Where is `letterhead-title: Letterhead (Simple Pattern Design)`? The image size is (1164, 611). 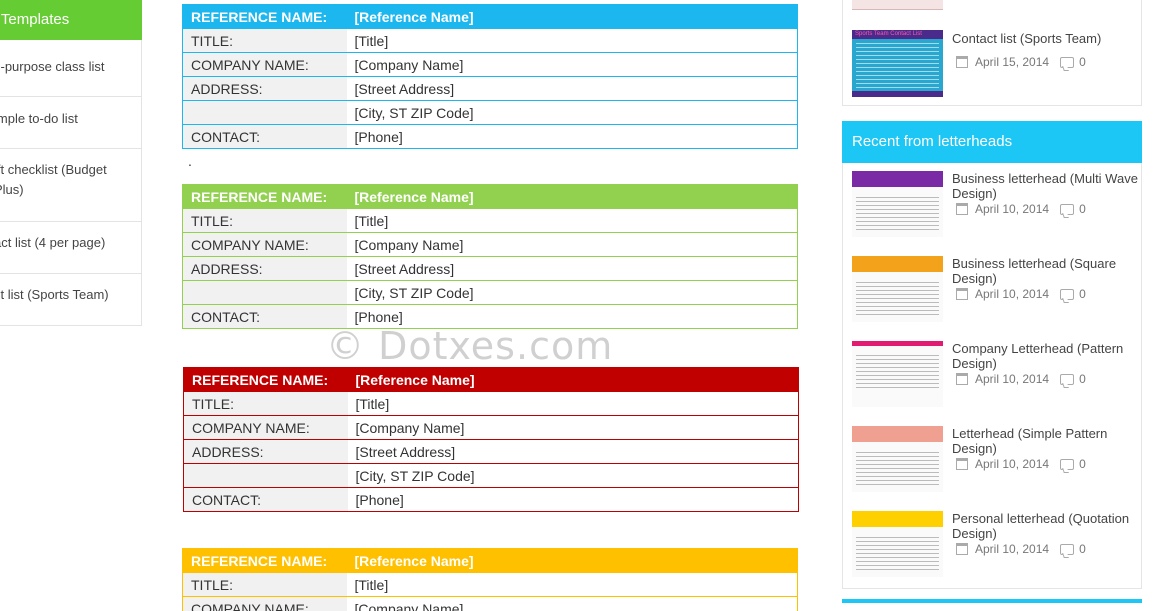
letterhead-title: Letterhead (Simple Pattern Design) is located at coordinates (1046, 441).